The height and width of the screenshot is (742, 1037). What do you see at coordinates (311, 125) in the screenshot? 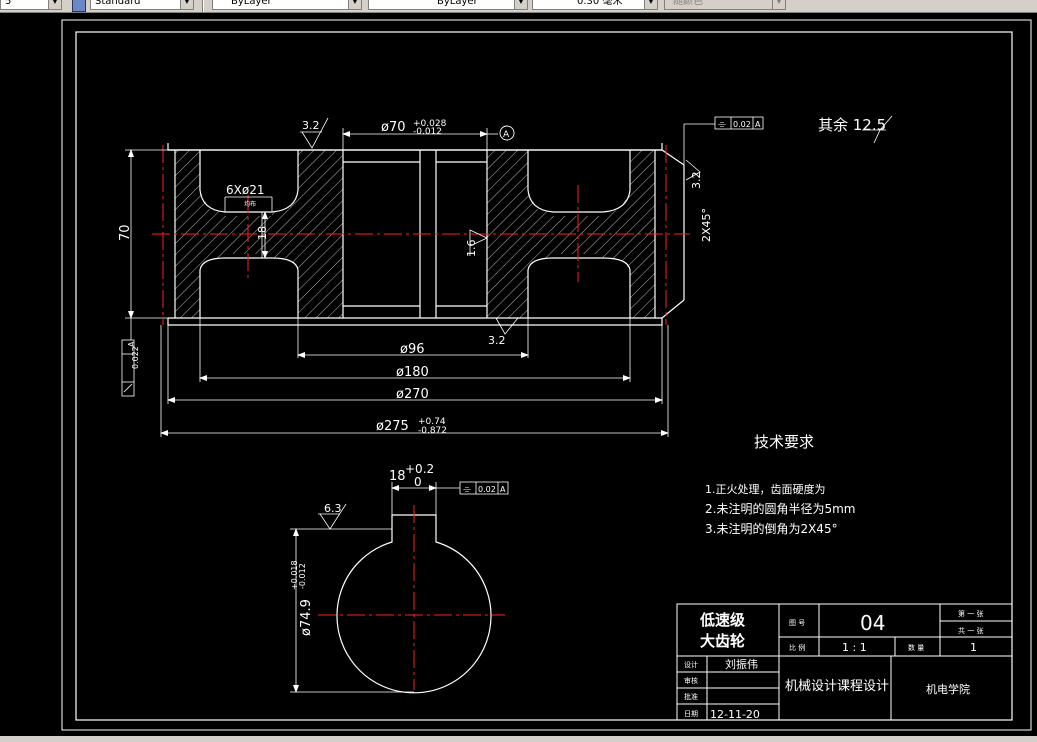
I see `roughness-top: 3.2` at bounding box center [311, 125].